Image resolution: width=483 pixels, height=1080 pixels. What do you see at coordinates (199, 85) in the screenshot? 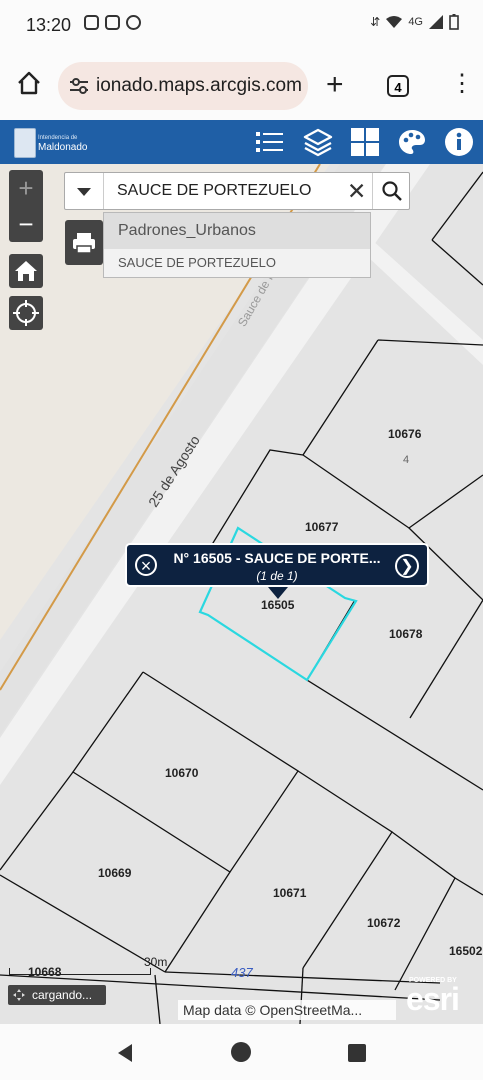
I see `url-text: ionado.maps.arcgis.com` at bounding box center [199, 85].